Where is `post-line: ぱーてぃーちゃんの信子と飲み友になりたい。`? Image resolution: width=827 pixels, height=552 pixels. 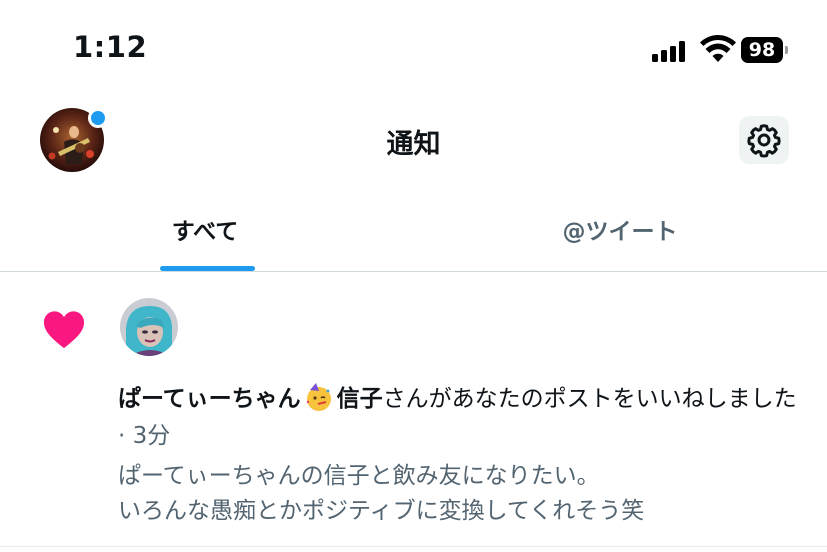 post-line: ぱーてぃーちゃんの信子と飲み友になりたい。 is located at coordinates (359, 476).